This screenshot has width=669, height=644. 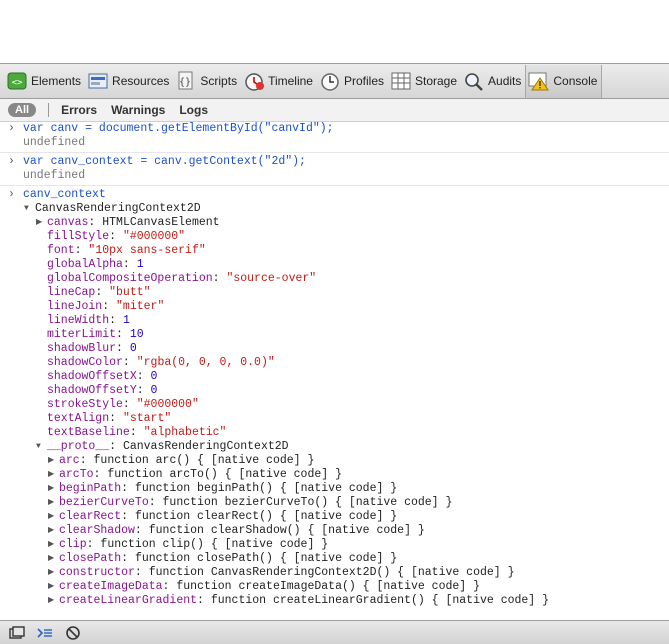 I want to click on property-name: textAlign, so click(x=78, y=418).